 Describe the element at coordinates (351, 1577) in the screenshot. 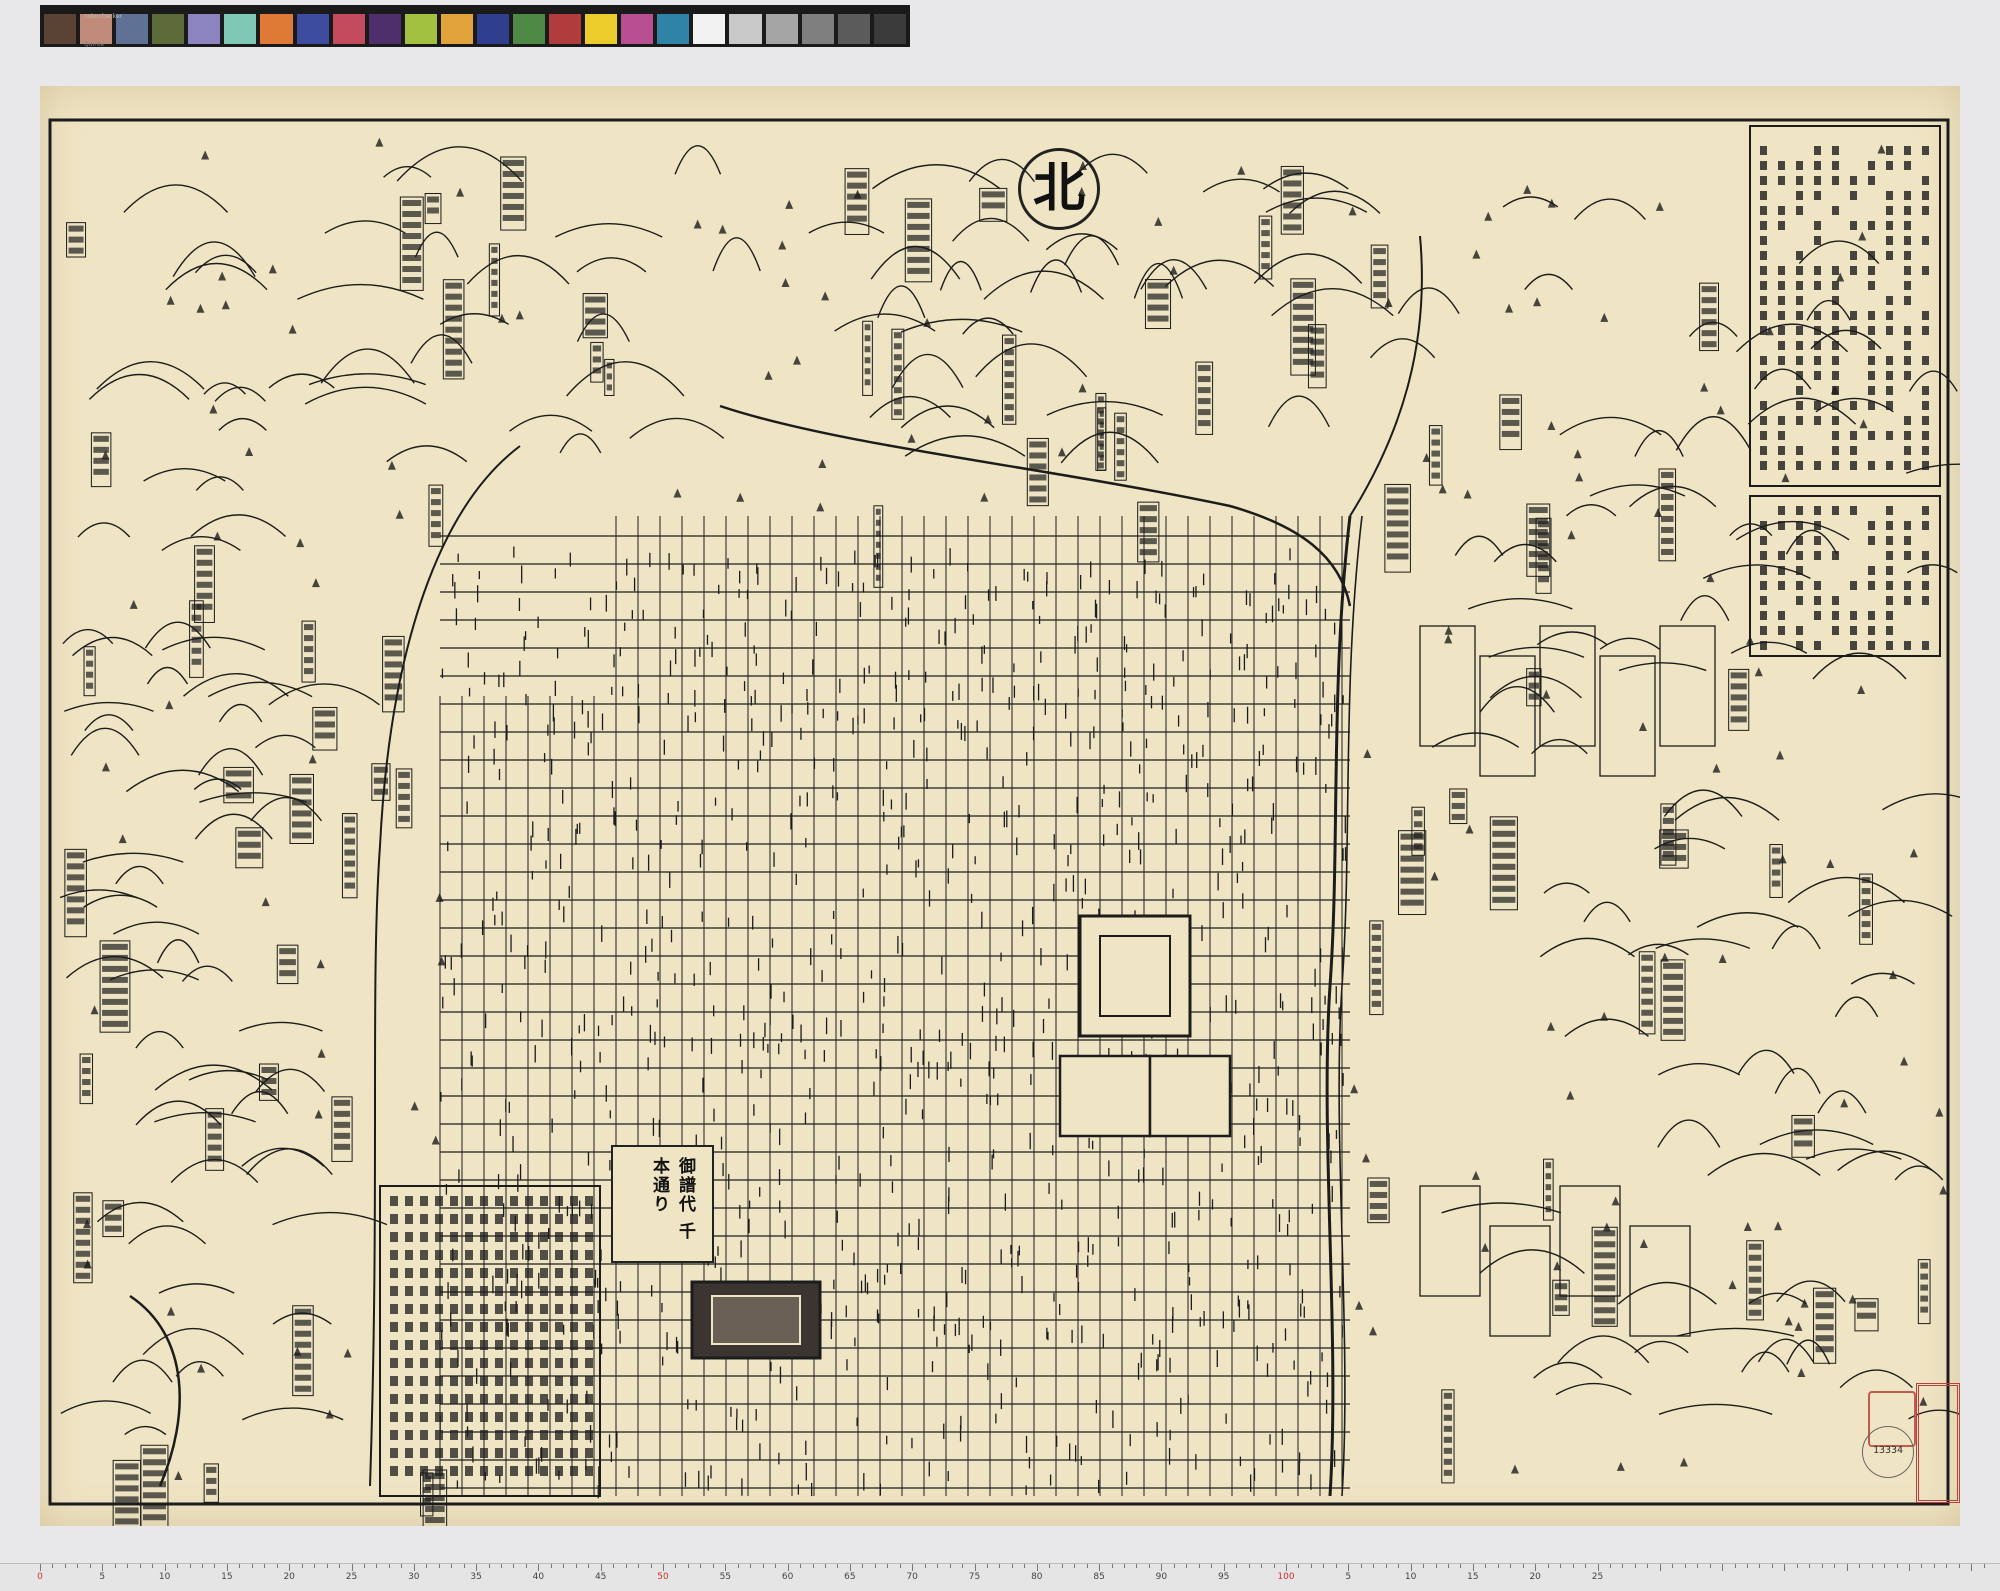

I see `ruler-tick-label: 25` at that location.